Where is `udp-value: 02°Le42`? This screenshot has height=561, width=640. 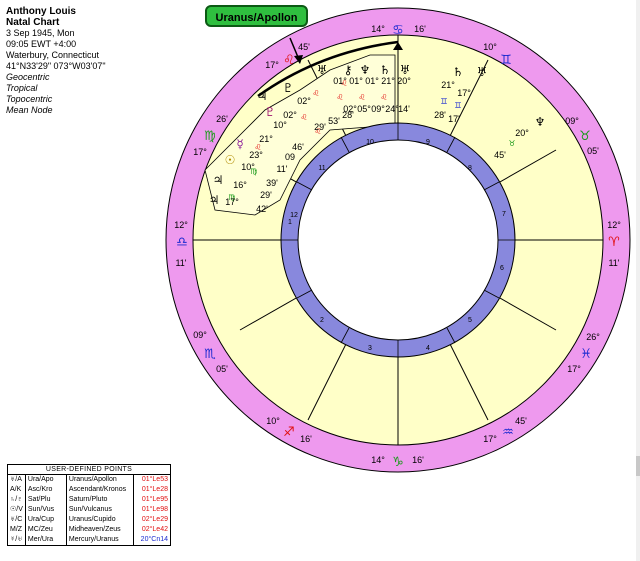
udp-value: 02°Le42 is located at coordinates (154, 529).